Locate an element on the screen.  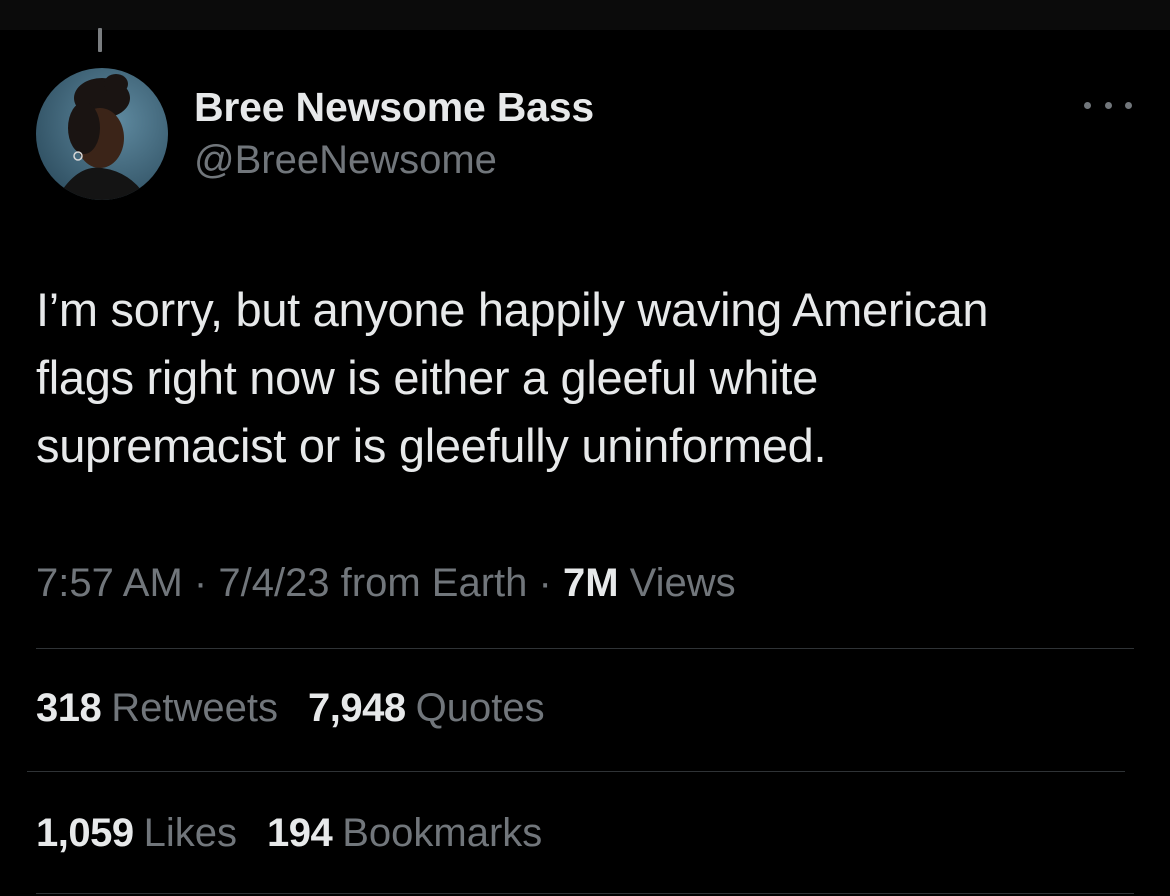
tweet-meta: 7:57 AM · 7/4/23 from Earth · 7M Views is located at coordinates (386, 583).